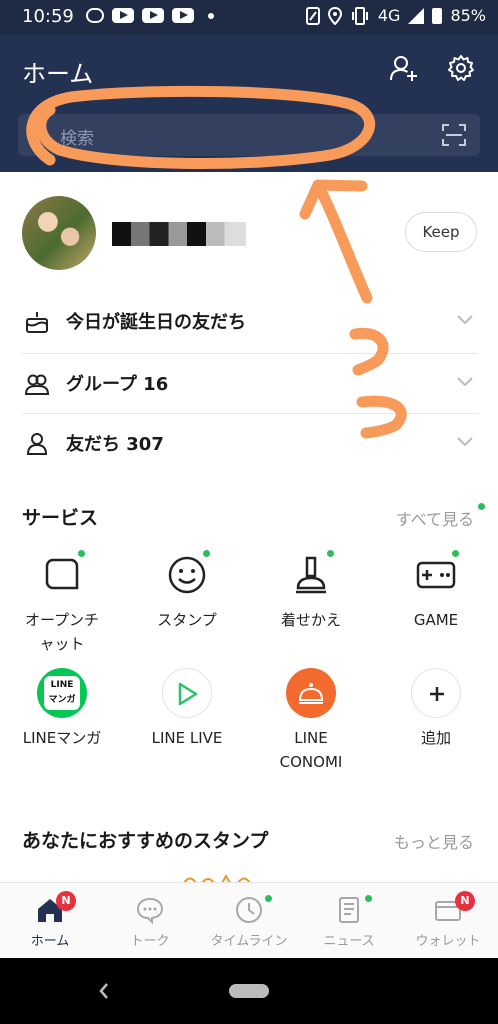 The height and width of the screenshot is (1024, 498). Describe the element at coordinates (389, 15) in the screenshot. I see `network-label: 4G` at that location.